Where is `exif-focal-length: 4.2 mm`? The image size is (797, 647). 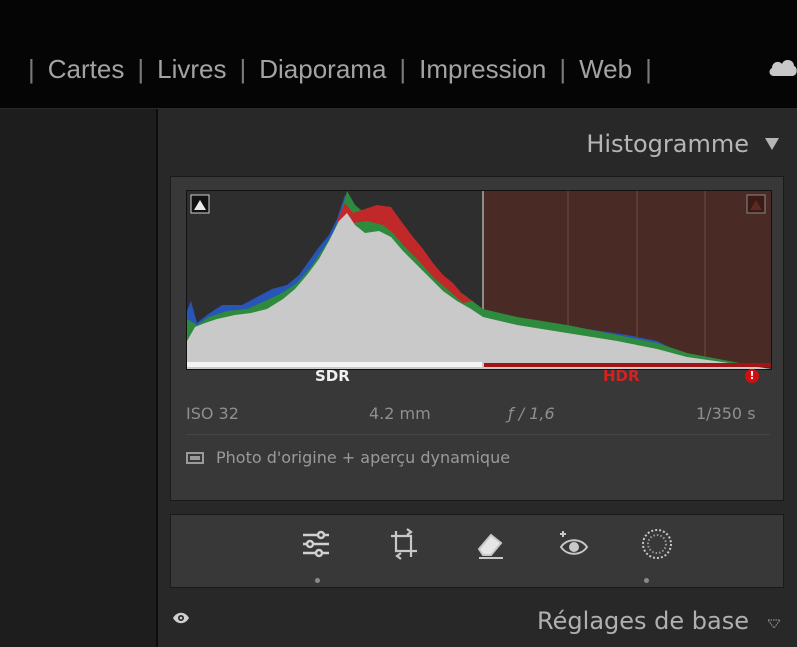 exif-focal-length: 4.2 mm is located at coordinates (400, 413).